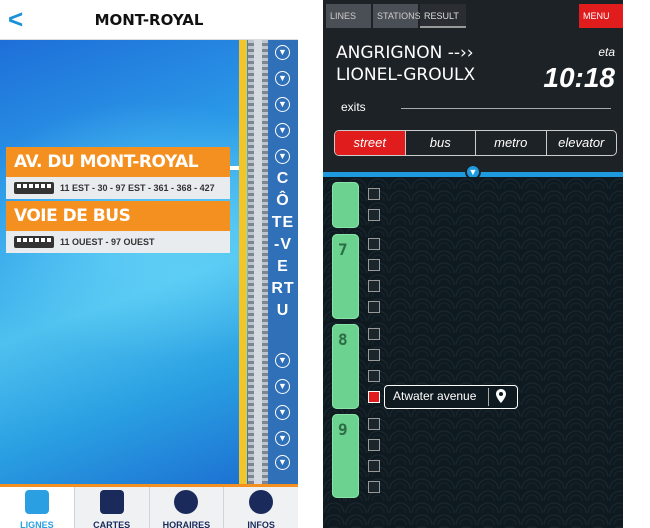 Image resolution: width=650 pixels, height=528 pixels. Describe the element at coordinates (345, 276) in the screenshot. I see `train-car: 7` at that location.